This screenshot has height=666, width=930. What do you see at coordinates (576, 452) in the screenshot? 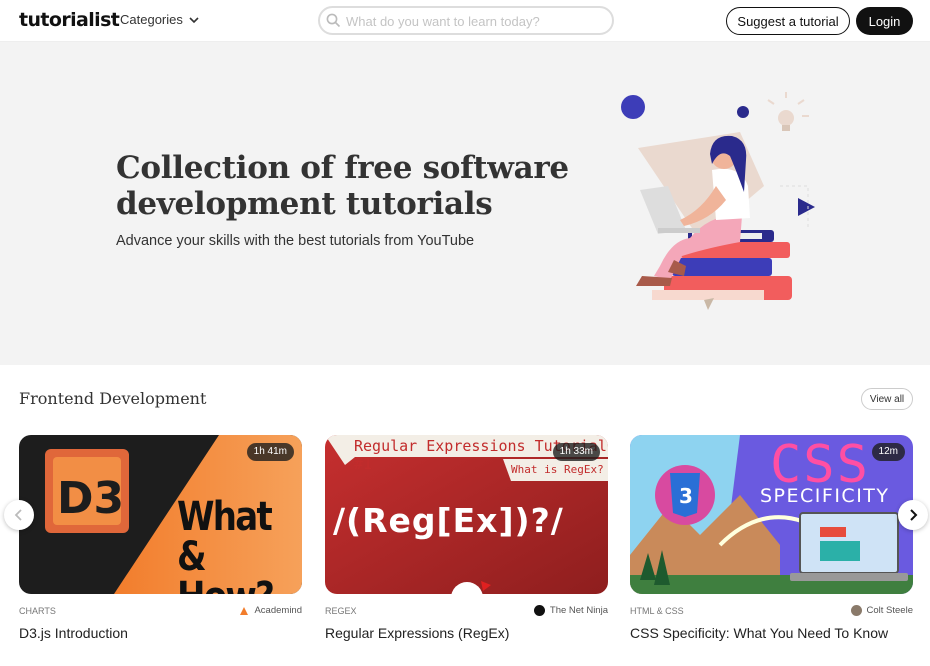
I see `duration-badge: 1h 33m` at bounding box center [576, 452].